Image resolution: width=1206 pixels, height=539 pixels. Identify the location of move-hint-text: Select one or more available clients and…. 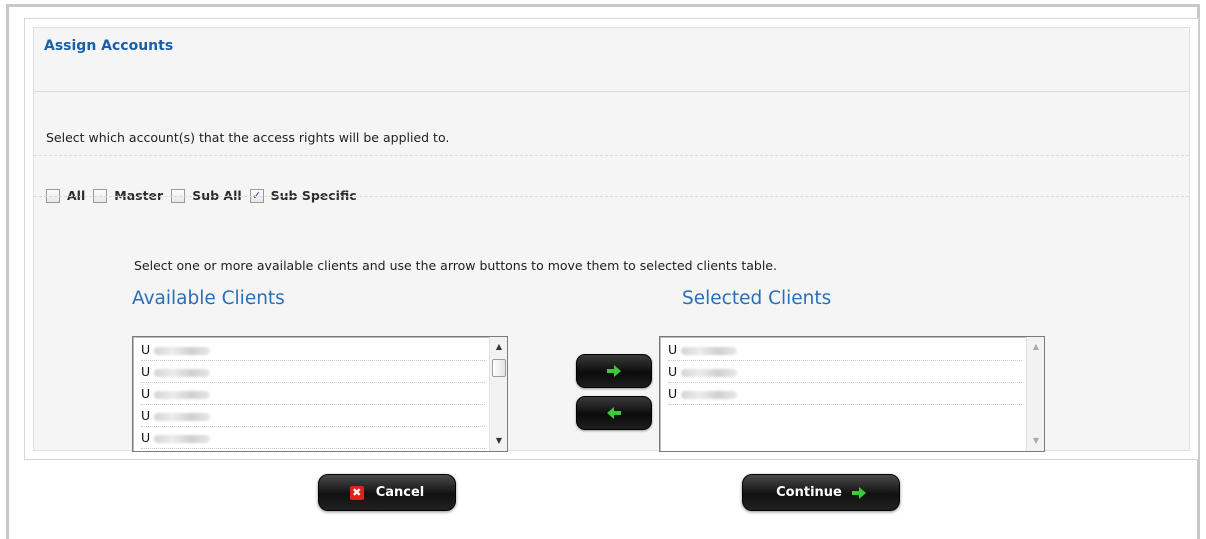
(455, 265).